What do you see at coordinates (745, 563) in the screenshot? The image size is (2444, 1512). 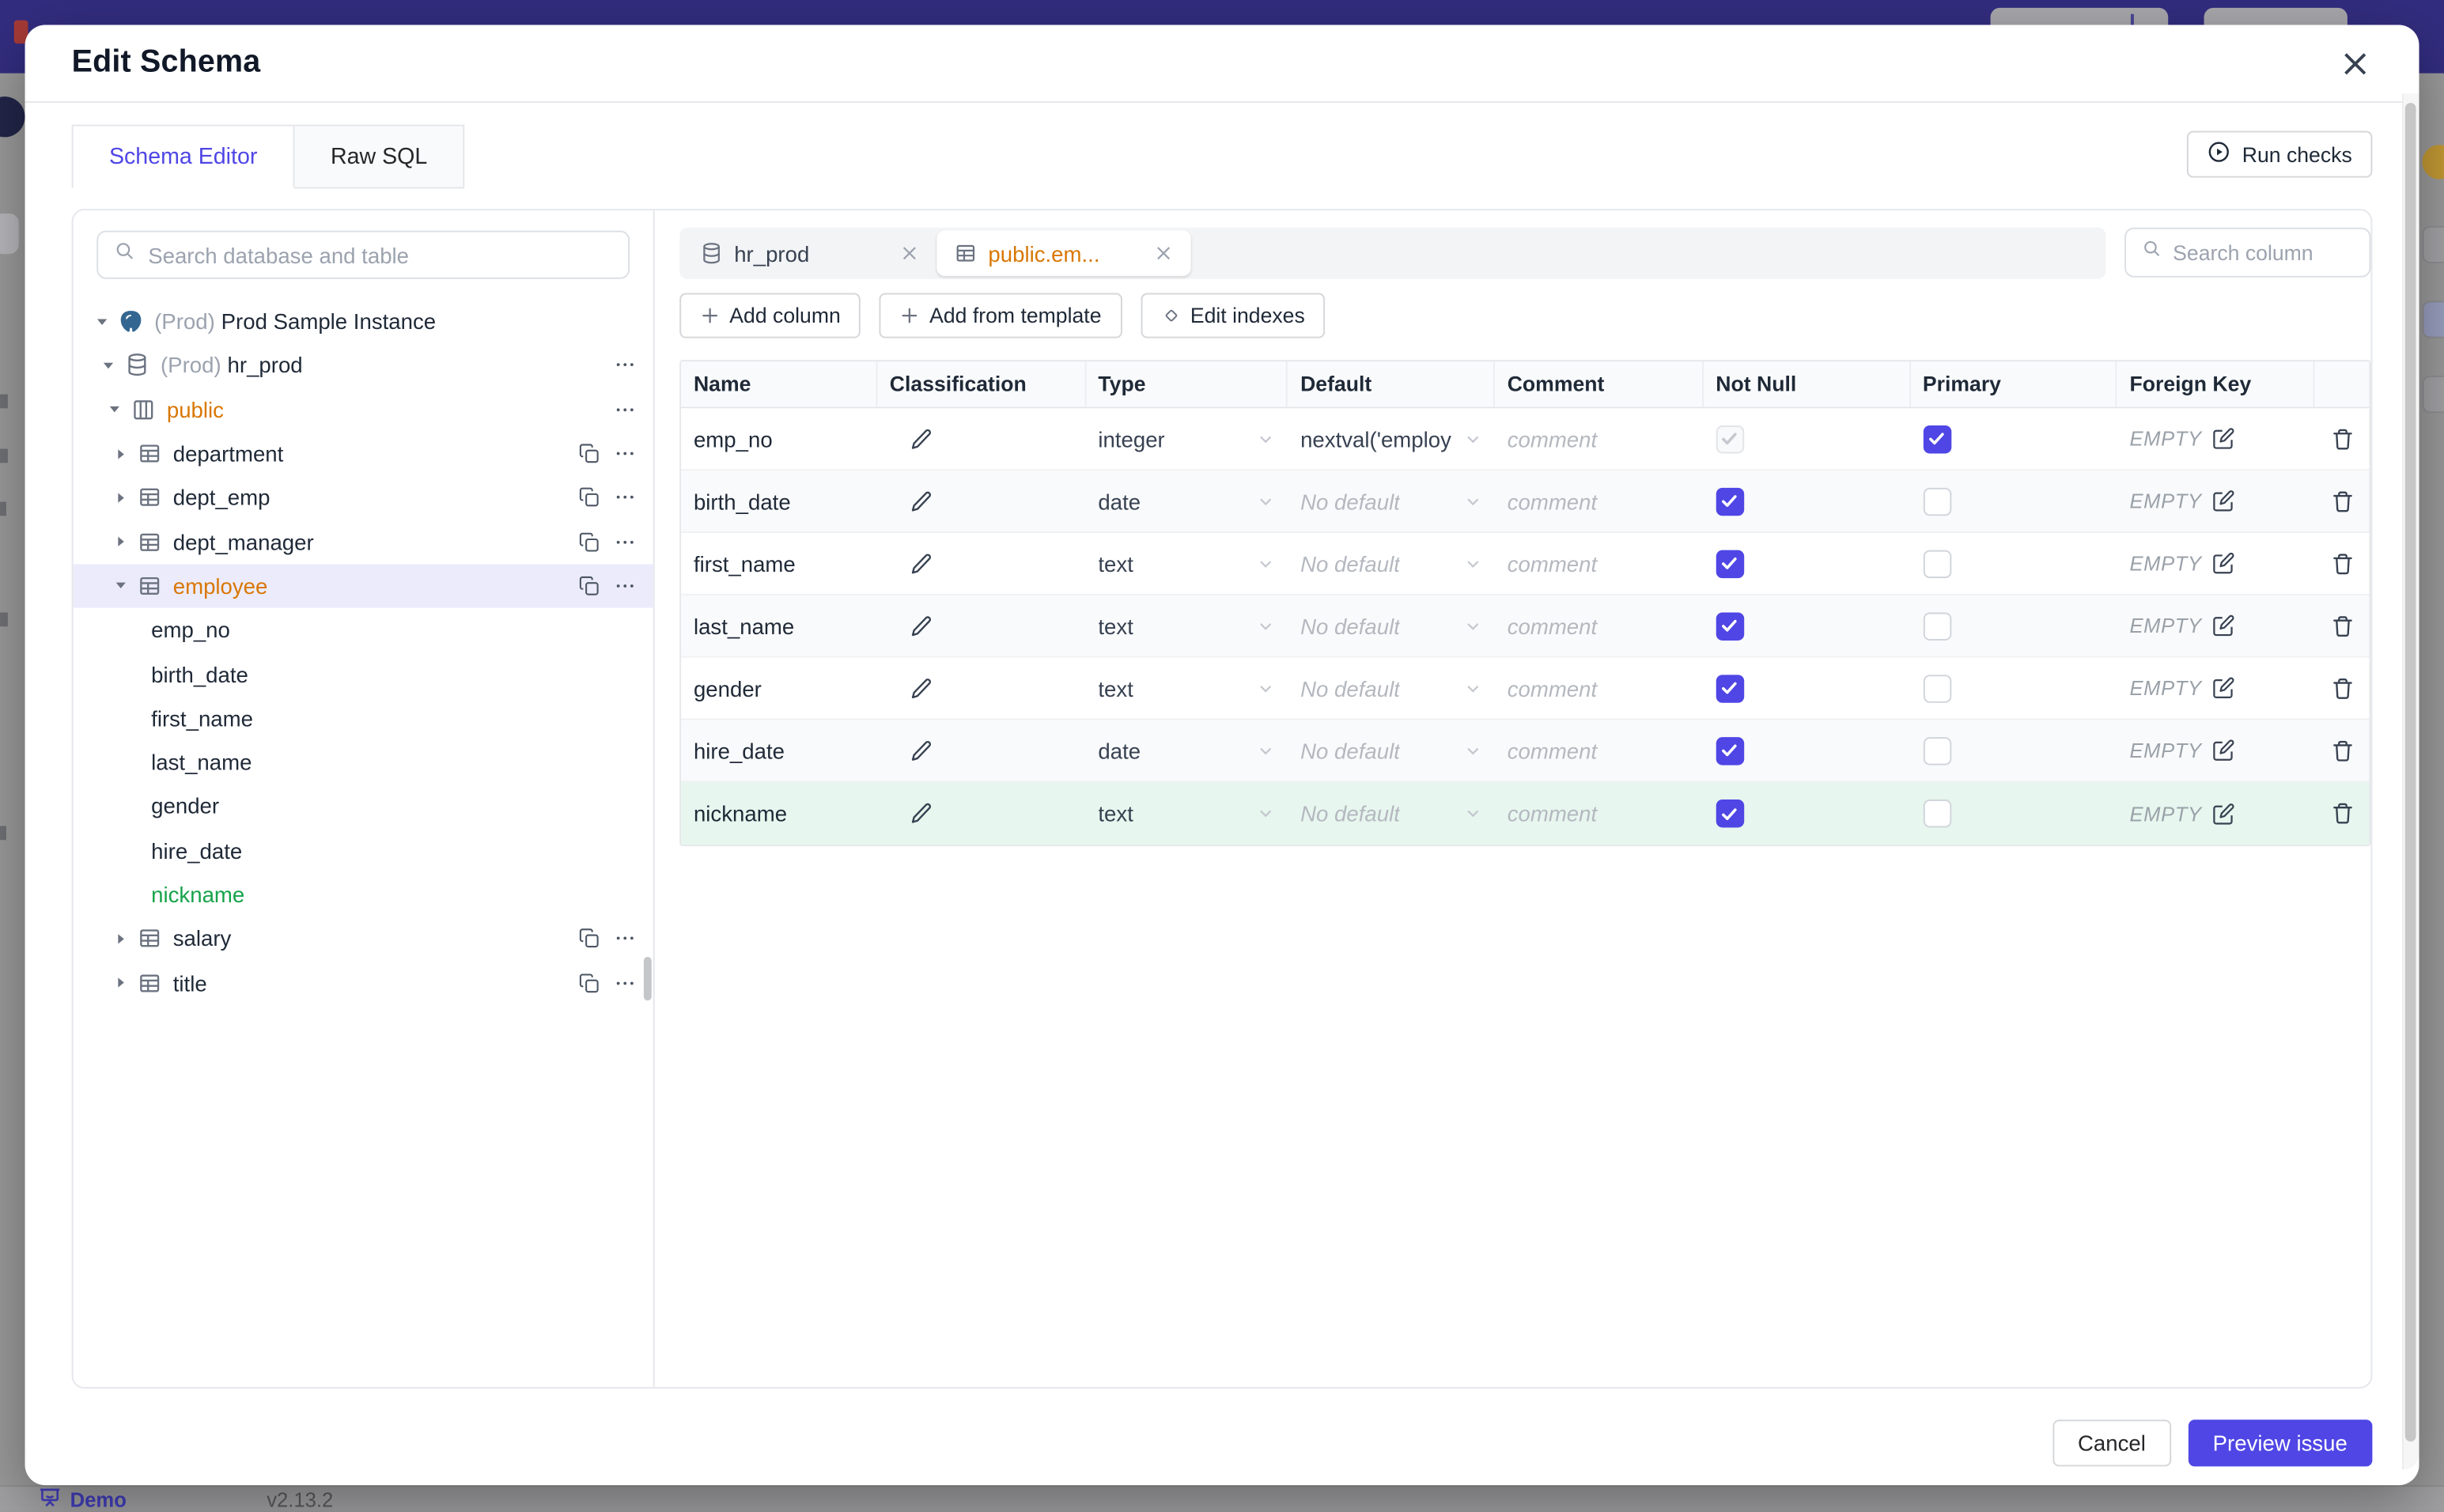 I see `column-name: first_name` at bounding box center [745, 563].